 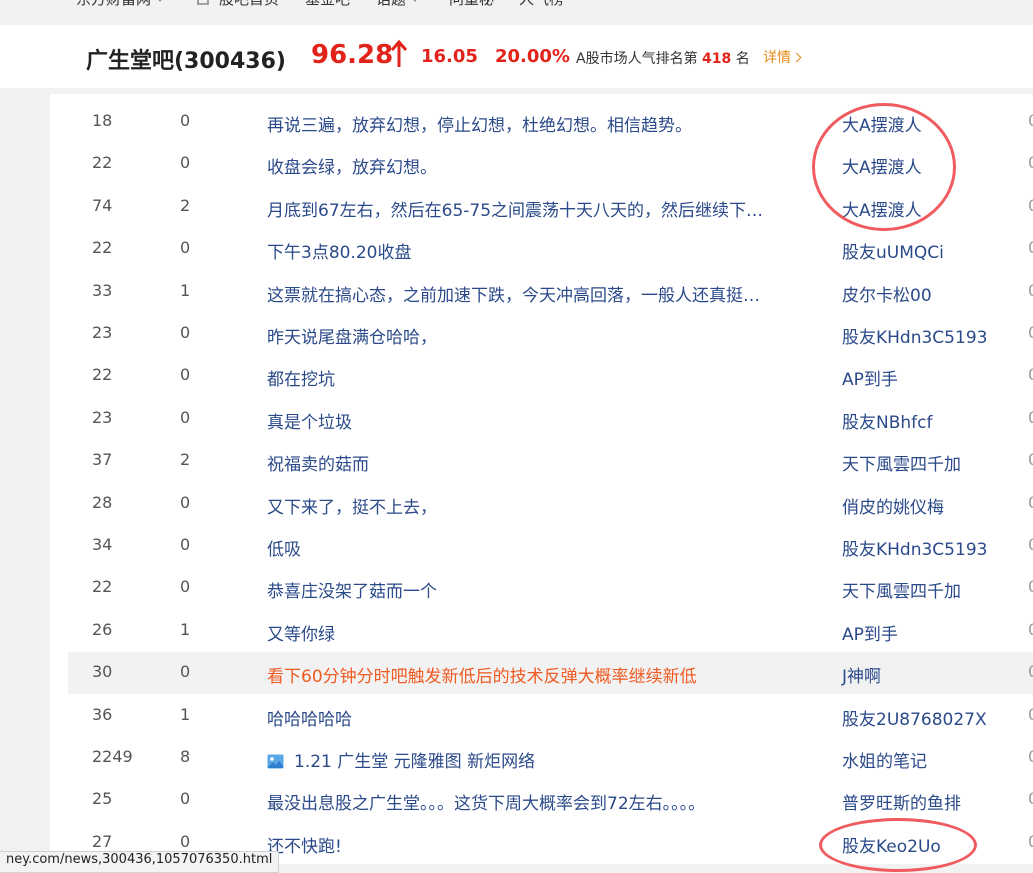 What do you see at coordinates (782, 57) in the screenshot?
I see `detail-link: 详情` at bounding box center [782, 57].